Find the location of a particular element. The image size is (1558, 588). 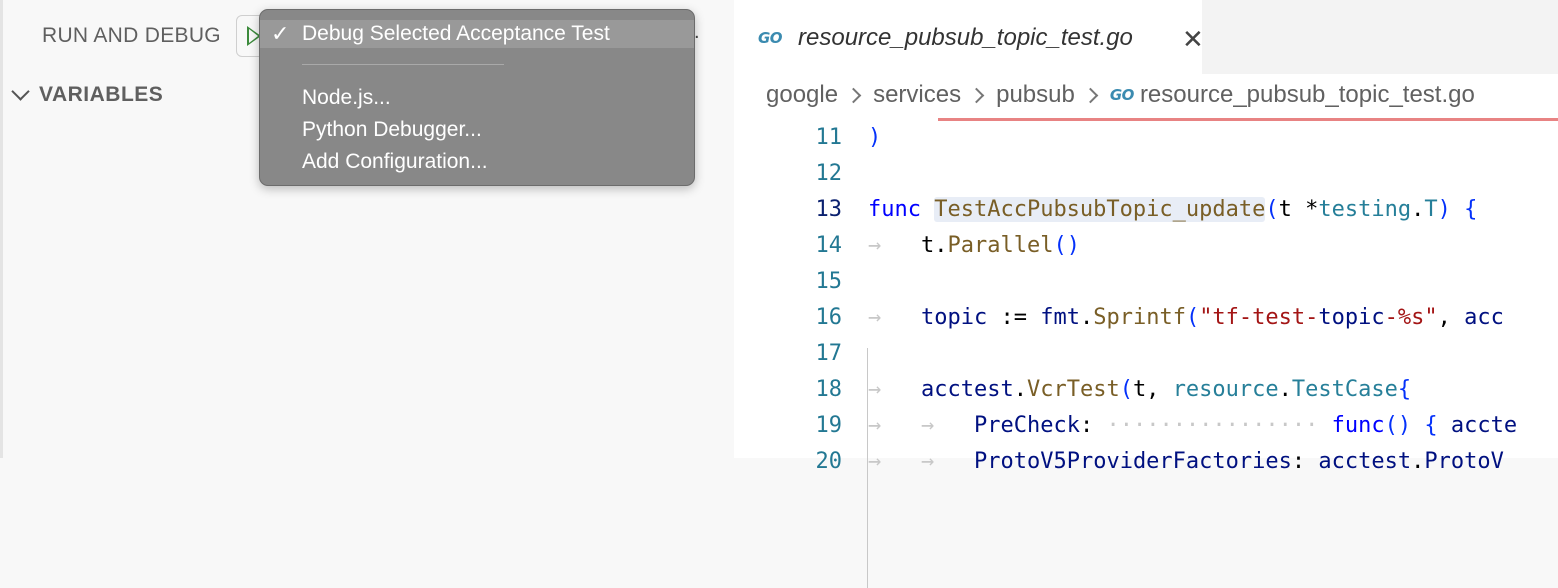

panel-border is located at coordinates (1, 229).